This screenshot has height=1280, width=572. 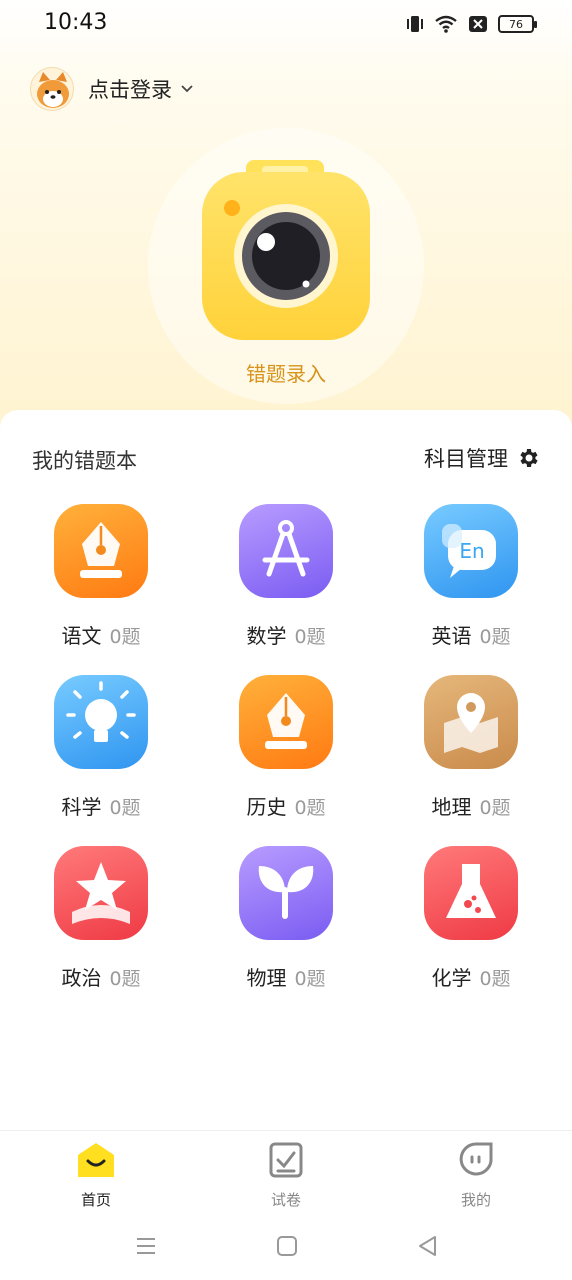 What do you see at coordinates (81, 807) in the screenshot?
I see `subject-name: 科学` at bounding box center [81, 807].